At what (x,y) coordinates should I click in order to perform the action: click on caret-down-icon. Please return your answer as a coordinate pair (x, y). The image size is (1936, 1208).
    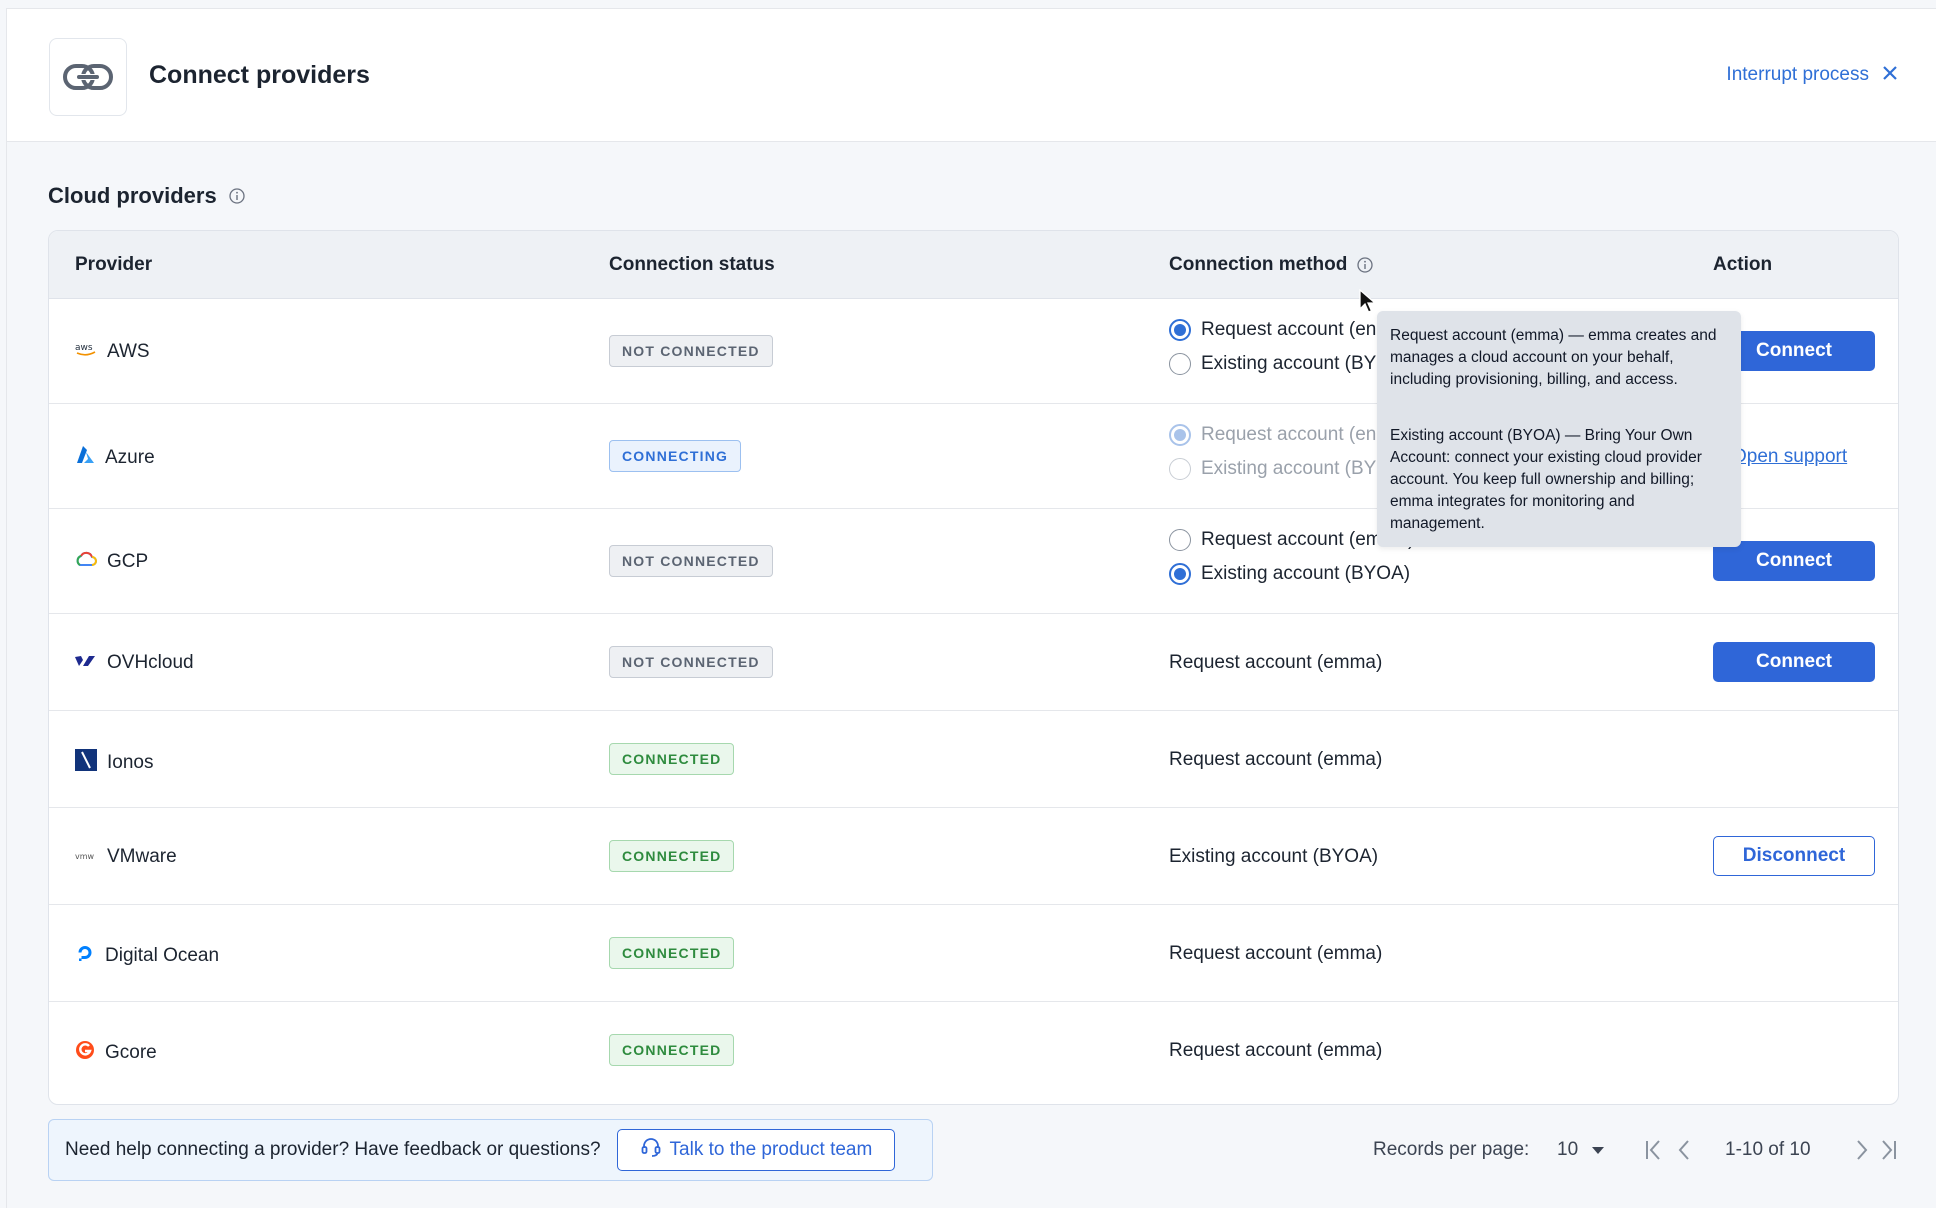
    Looking at the image, I should click on (1598, 1150).